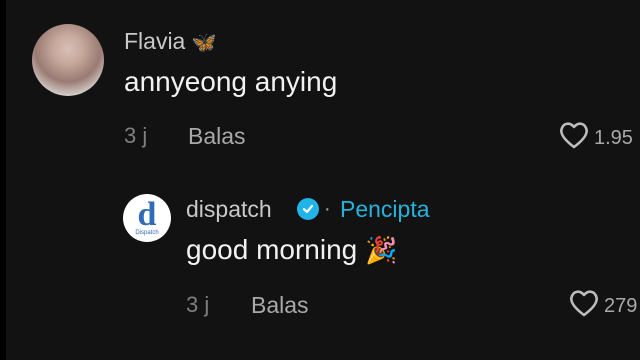 This screenshot has height=360, width=640. What do you see at coordinates (385, 209) in the screenshot?
I see `creator-badge: Pencipta` at bounding box center [385, 209].